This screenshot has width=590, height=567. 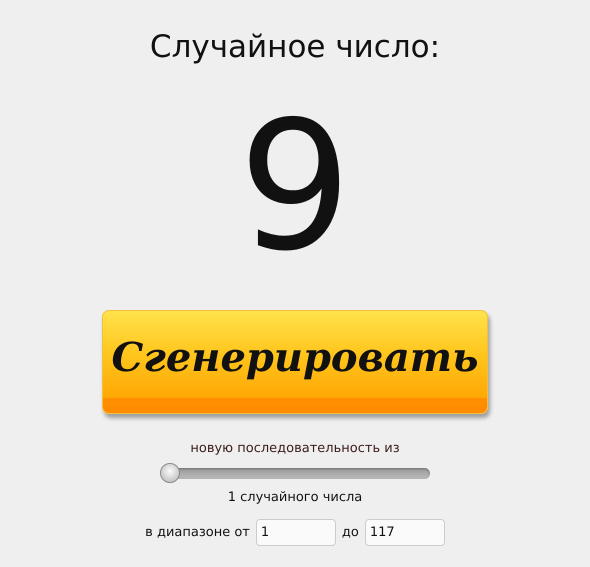 What do you see at coordinates (295, 187) in the screenshot?
I see `random-number: 9` at bounding box center [295, 187].